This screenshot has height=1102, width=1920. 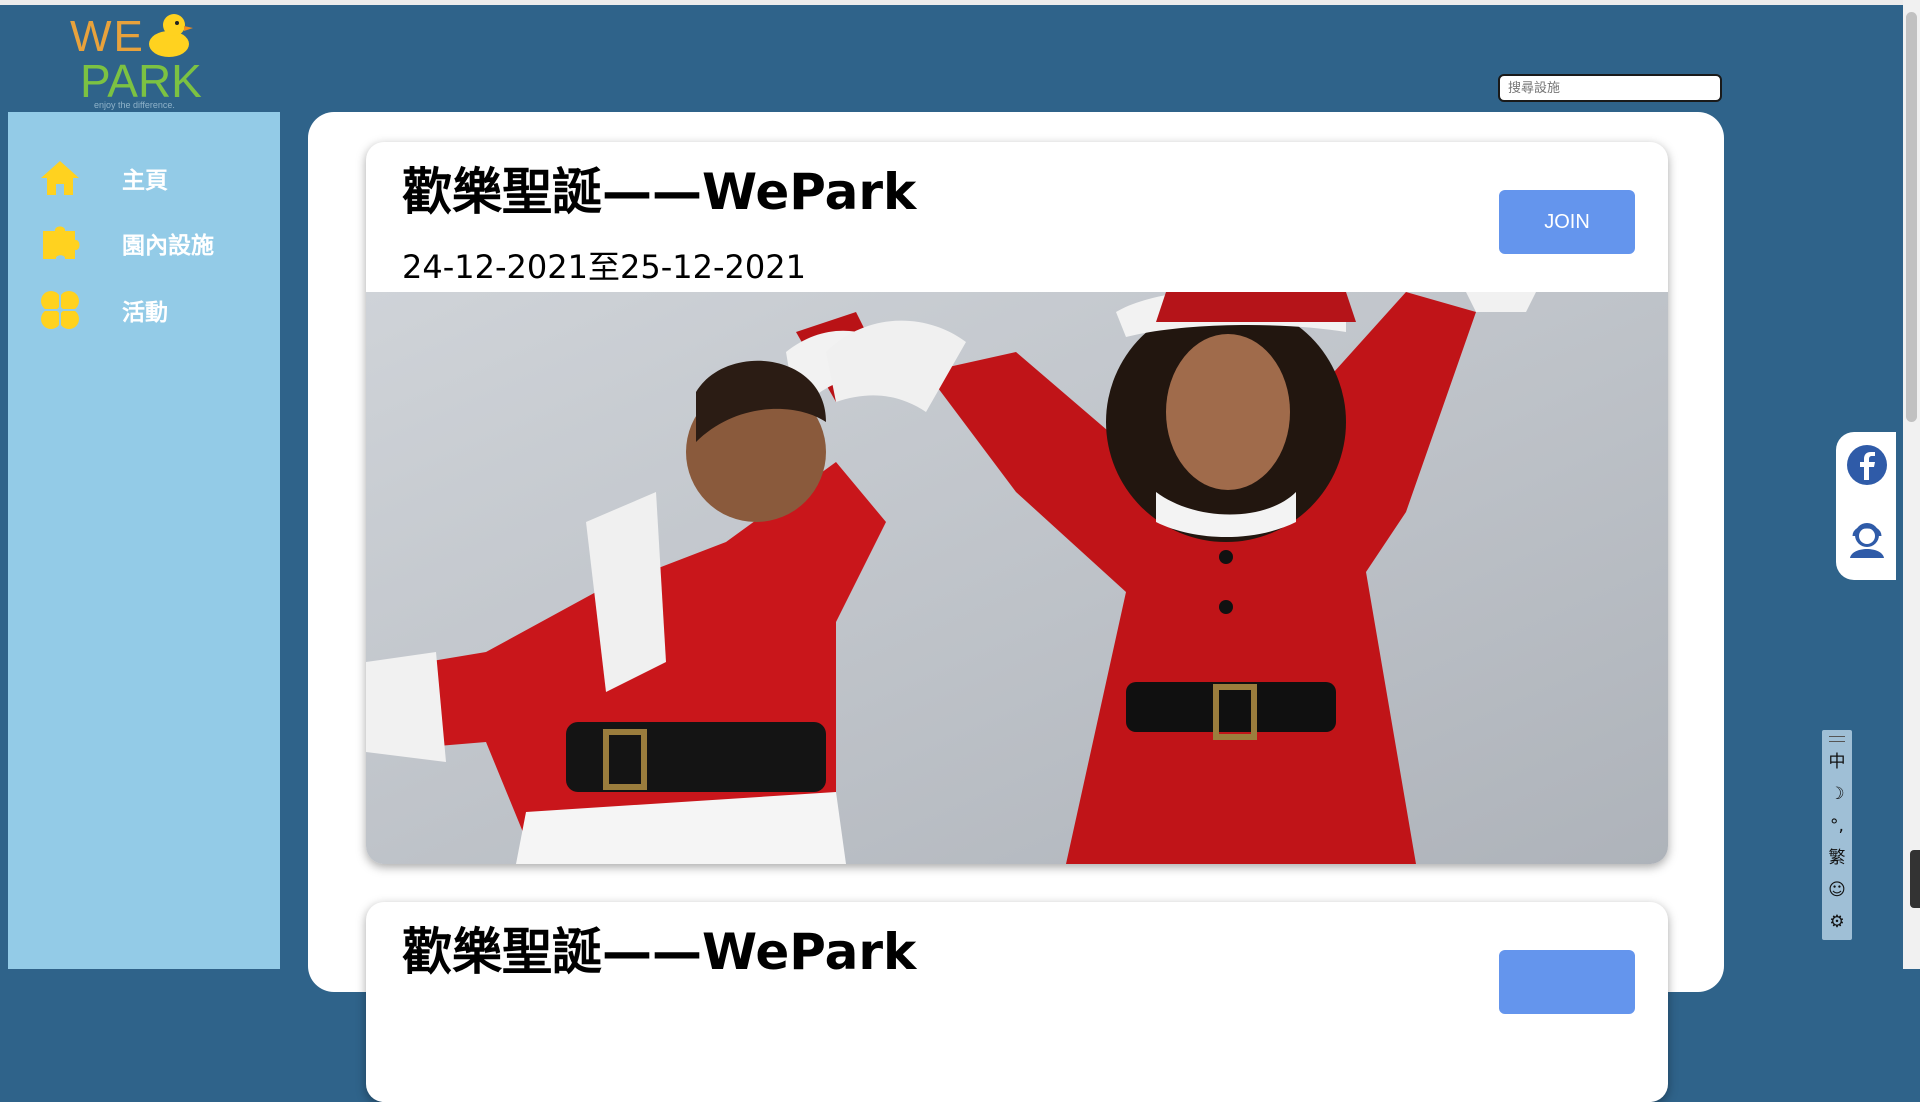 What do you see at coordinates (60, 178) in the screenshot?
I see `home-icon` at bounding box center [60, 178].